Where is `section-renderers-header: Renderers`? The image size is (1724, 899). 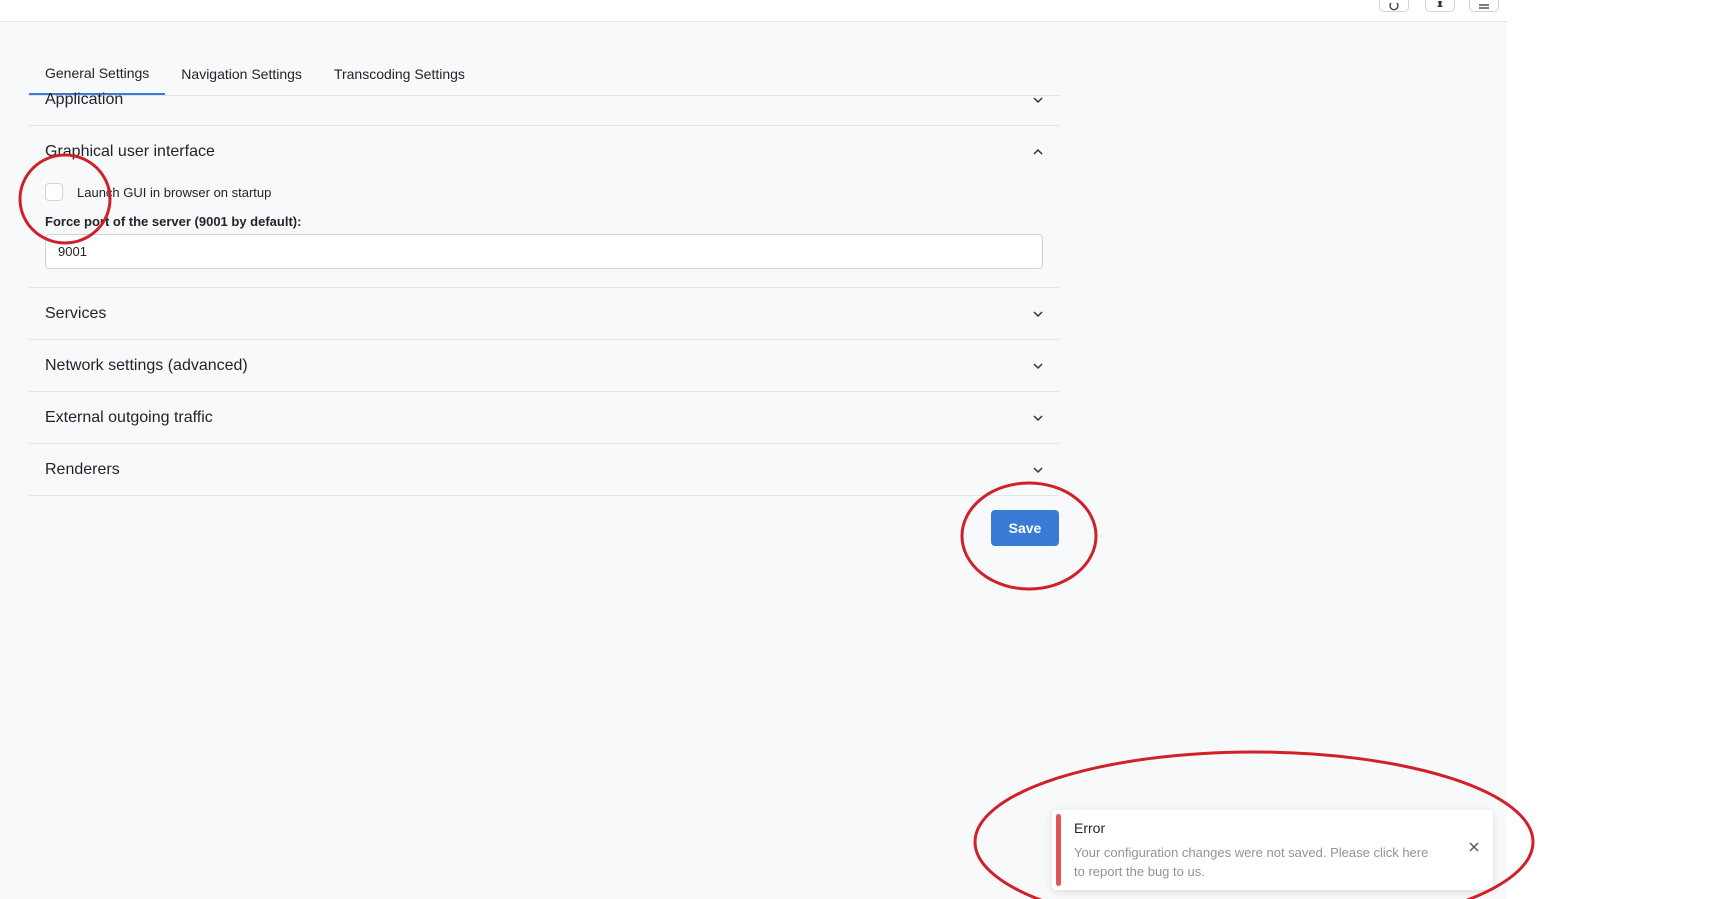 section-renderers-header: Renderers is located at coordinates (544, 469).